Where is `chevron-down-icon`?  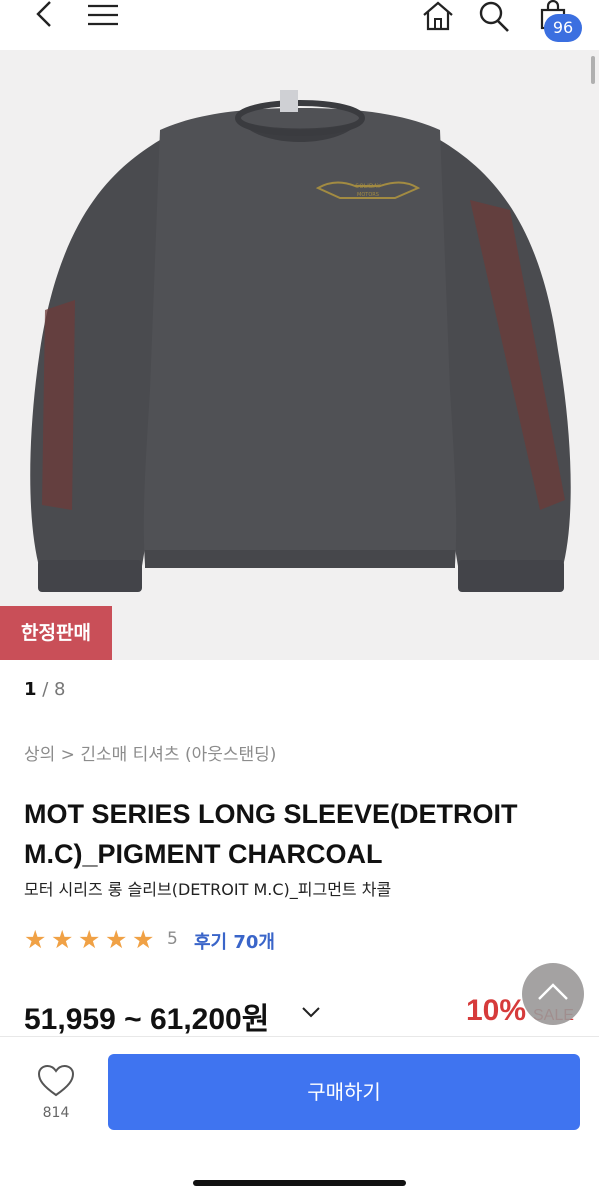
chevron-down-icon is located at coordinates (311, 1012).